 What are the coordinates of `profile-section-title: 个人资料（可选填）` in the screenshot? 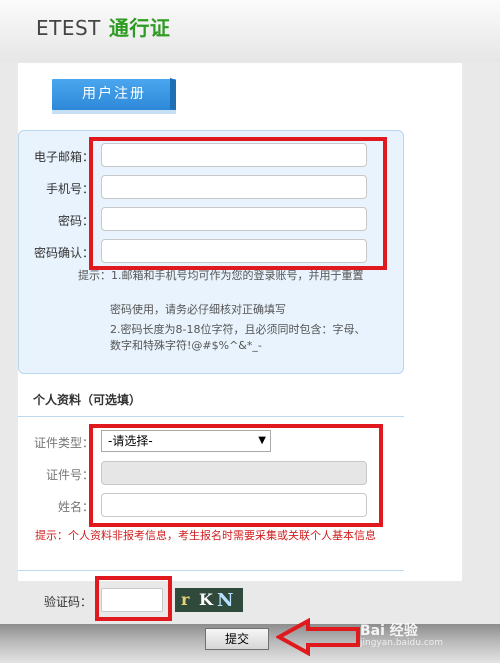 It's located at (87, 400).